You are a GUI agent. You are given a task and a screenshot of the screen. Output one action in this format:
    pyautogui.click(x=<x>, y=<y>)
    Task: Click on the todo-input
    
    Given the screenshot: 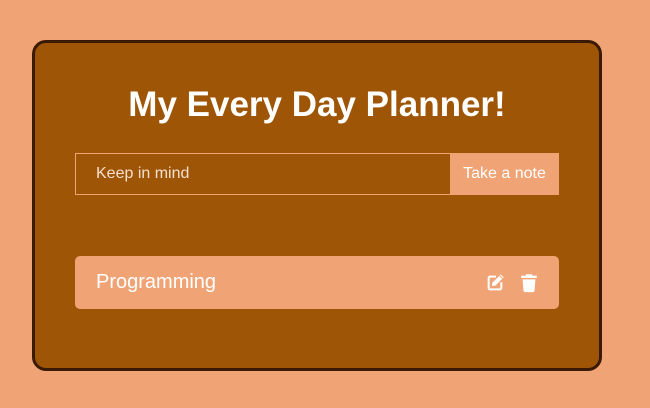 What is the action you would take?
    pyautogui.click(x=262, y=174)
    